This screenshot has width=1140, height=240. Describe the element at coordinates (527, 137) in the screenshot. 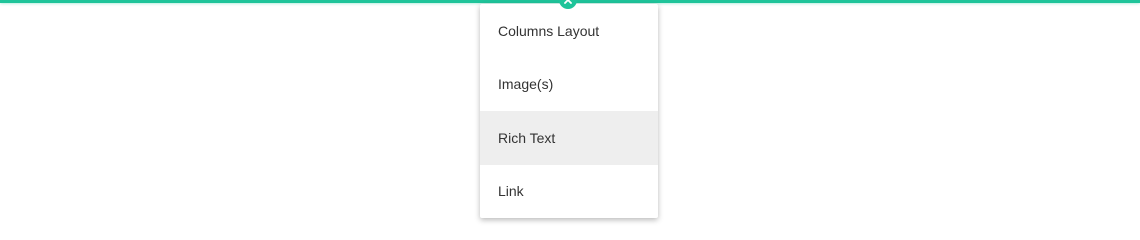

I see `menu-item-label: Rich Text` at that location.